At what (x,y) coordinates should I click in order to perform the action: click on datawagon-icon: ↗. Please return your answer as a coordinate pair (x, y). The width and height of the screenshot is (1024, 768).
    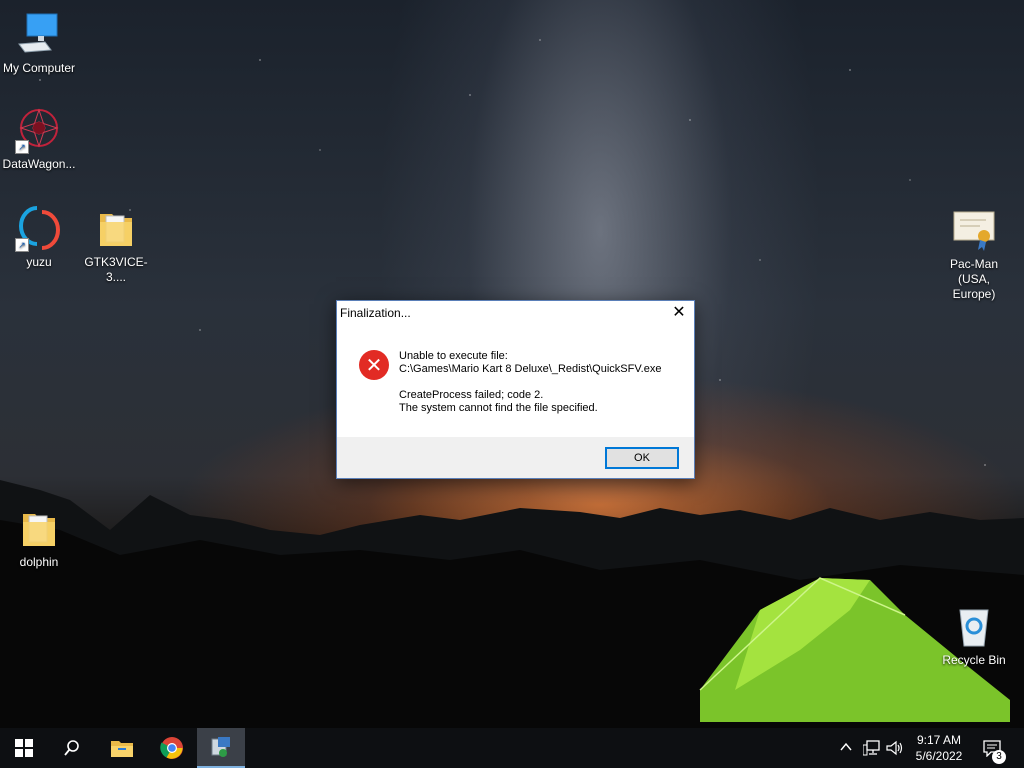
    Looking at the image, I should click on (39, 130).